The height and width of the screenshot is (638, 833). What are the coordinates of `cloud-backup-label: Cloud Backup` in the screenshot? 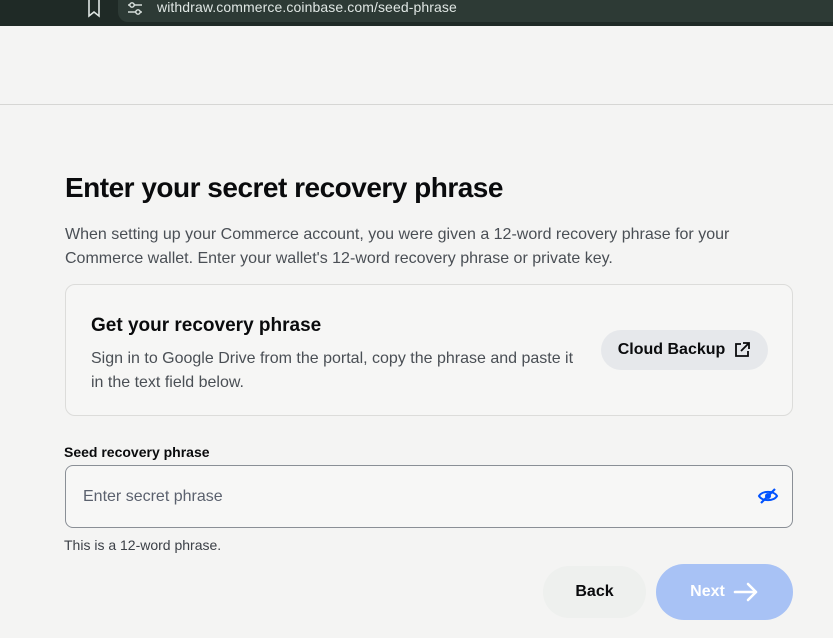 It's located at (671, 349).